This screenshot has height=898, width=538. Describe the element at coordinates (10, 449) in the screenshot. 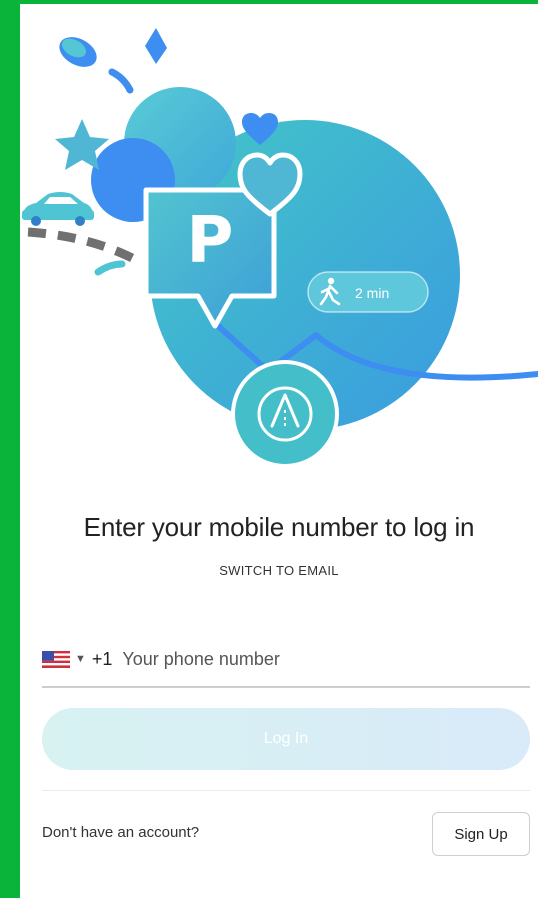

I see `green-frame-left` at that location.